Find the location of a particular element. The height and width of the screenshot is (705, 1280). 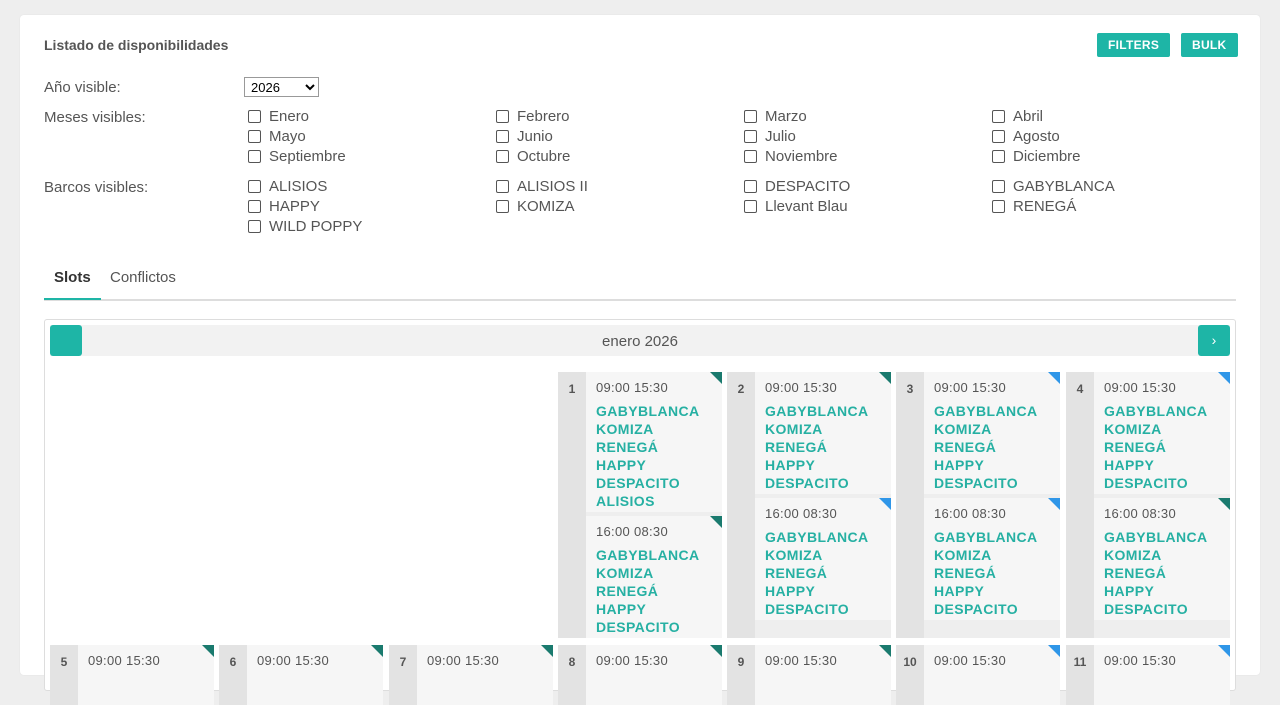

calendar-day: 11 09:00 15:30 is located at coordinates (1148, 675).